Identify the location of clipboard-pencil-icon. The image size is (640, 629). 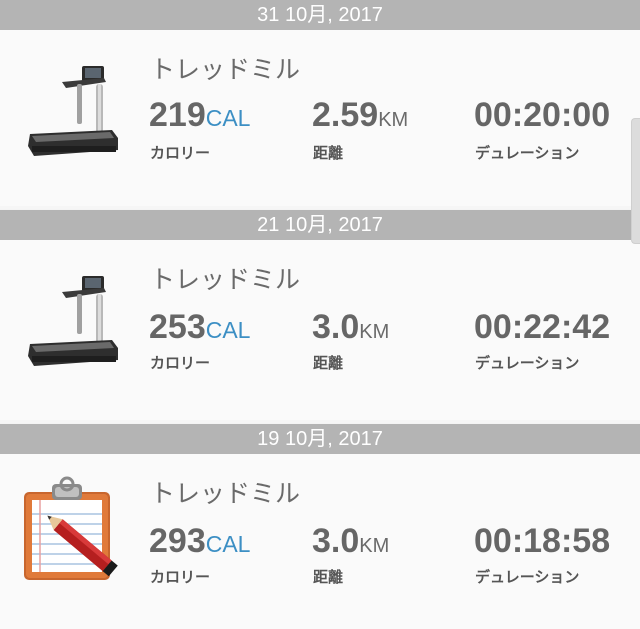
(74, 528).